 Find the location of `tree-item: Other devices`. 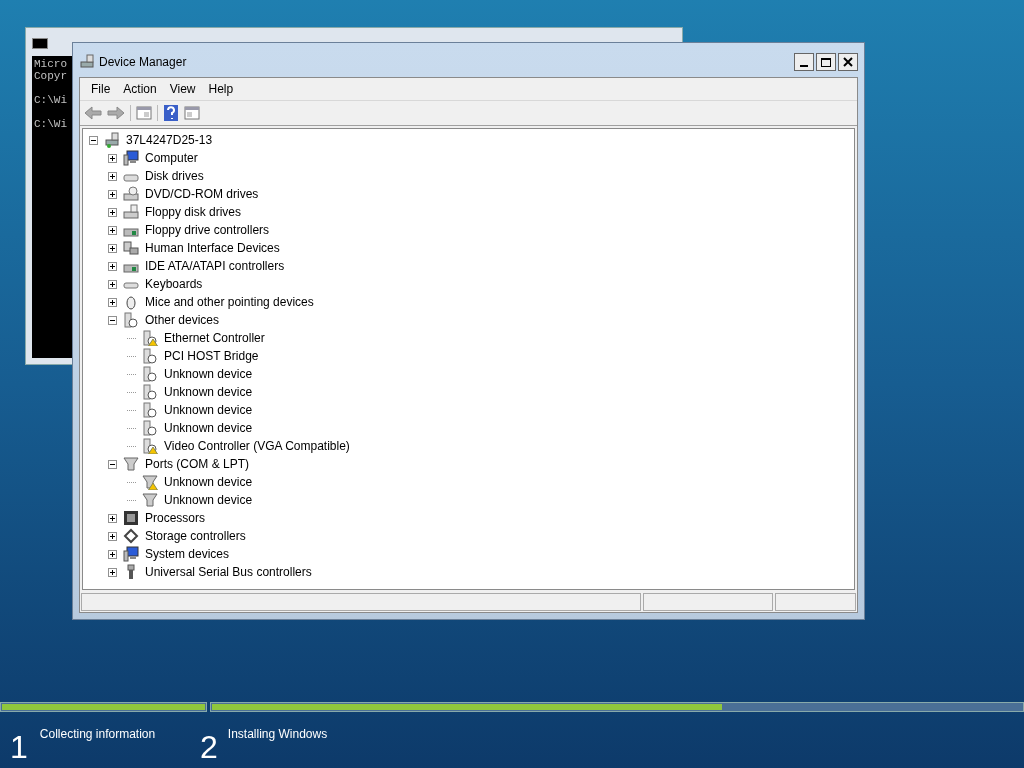

tree-item: Other devices is located at coordinates (182, 320).